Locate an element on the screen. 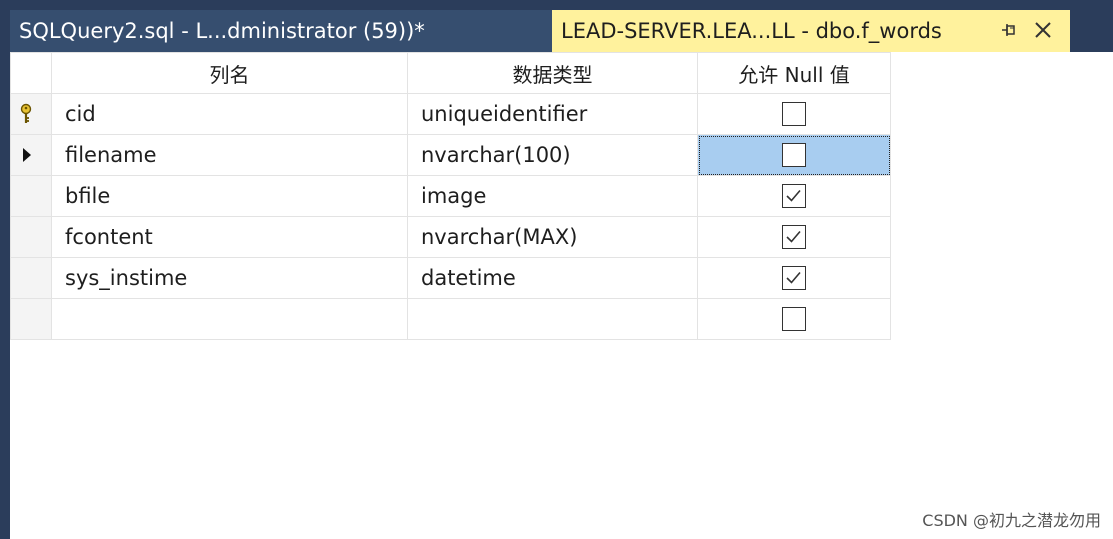 The width and height of the screenshot is (1113, 539). data-type-cell: image is located at coordinates (552, 196).